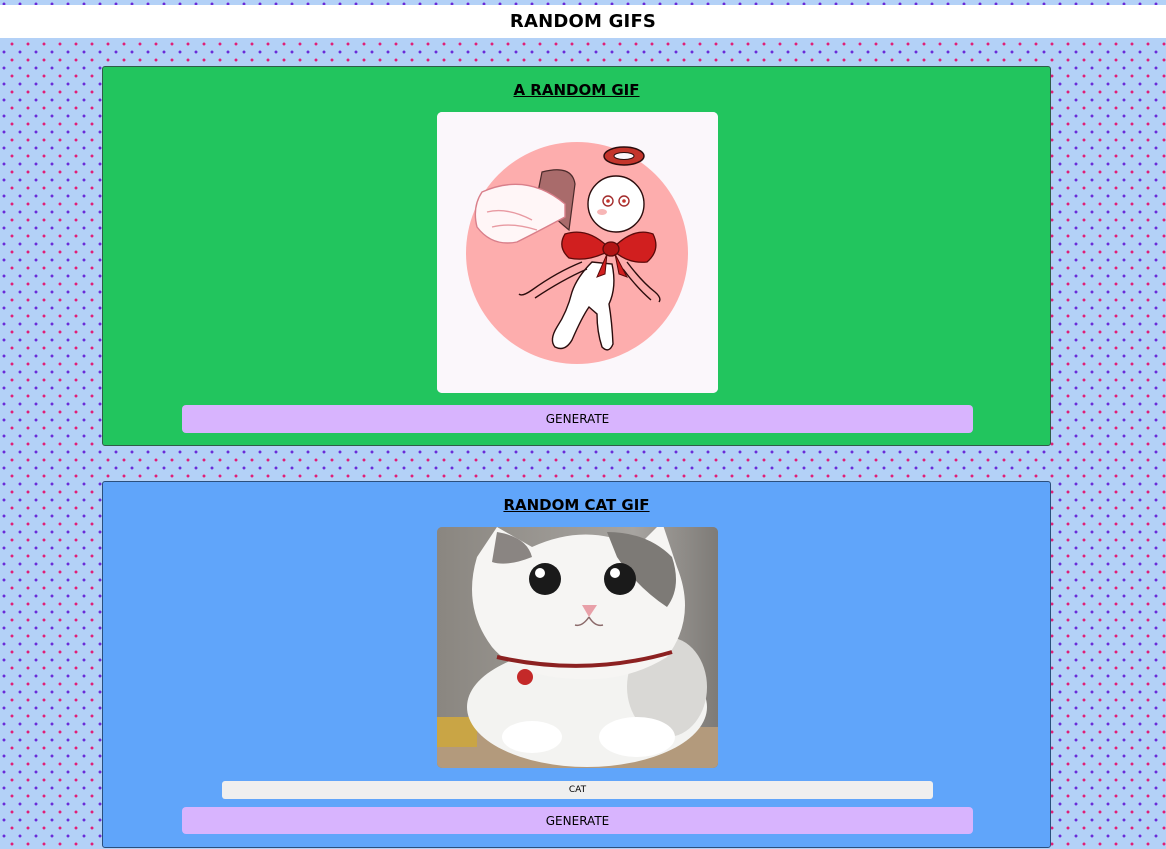 This screenshot has width=1166, height=849. What do you see at coordinates (577, 790) in the screenshot?
I see `cat-tag-input` at bounding box center [577, 790].